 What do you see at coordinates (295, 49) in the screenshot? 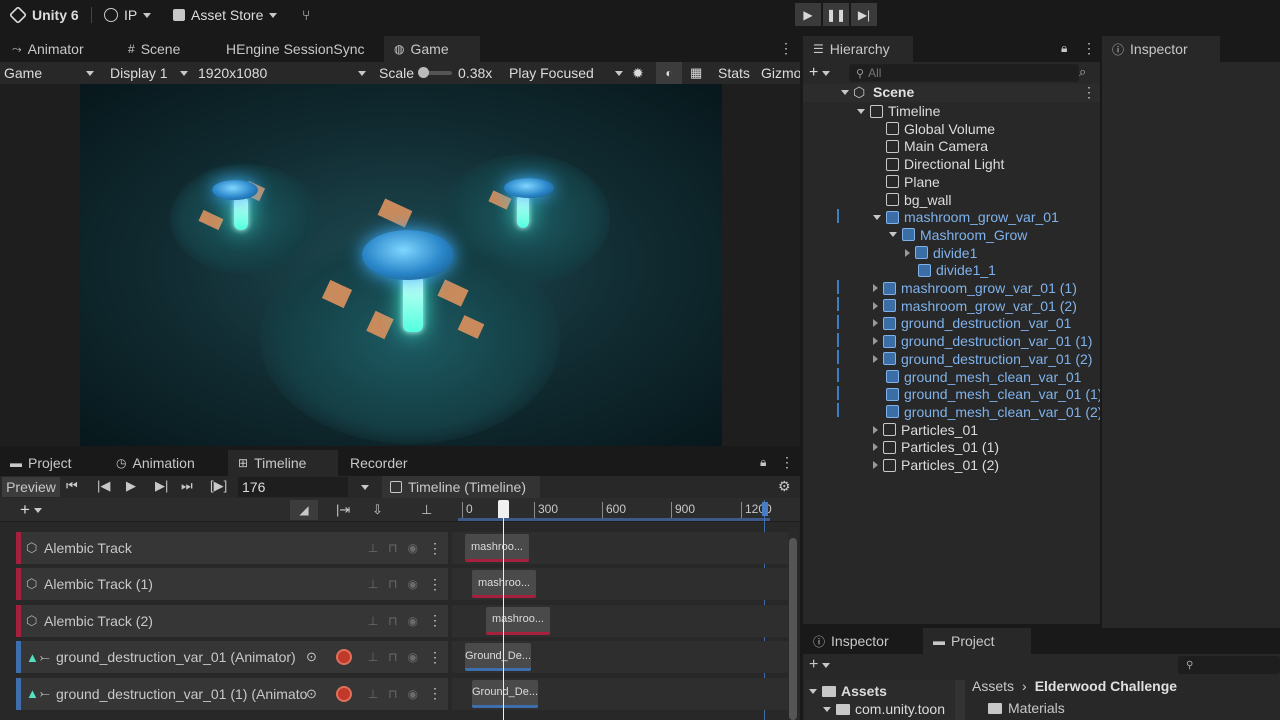
I see `tab-hengine: HEngine SessionSync` at bounding box center [295, 49].